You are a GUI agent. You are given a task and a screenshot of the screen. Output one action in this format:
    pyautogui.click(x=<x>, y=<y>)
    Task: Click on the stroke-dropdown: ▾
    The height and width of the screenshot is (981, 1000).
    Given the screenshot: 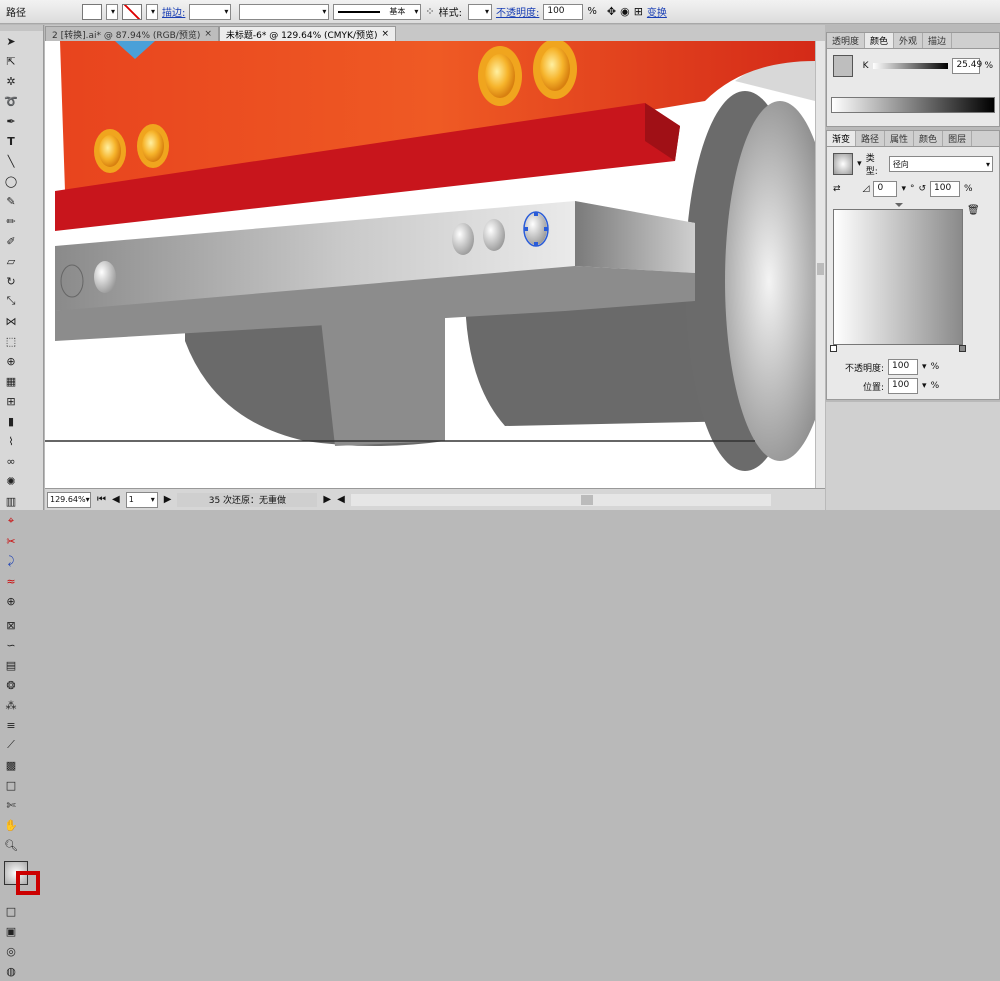 What is the action you would take?
    pyautogui.click(x=152, y=11)
    